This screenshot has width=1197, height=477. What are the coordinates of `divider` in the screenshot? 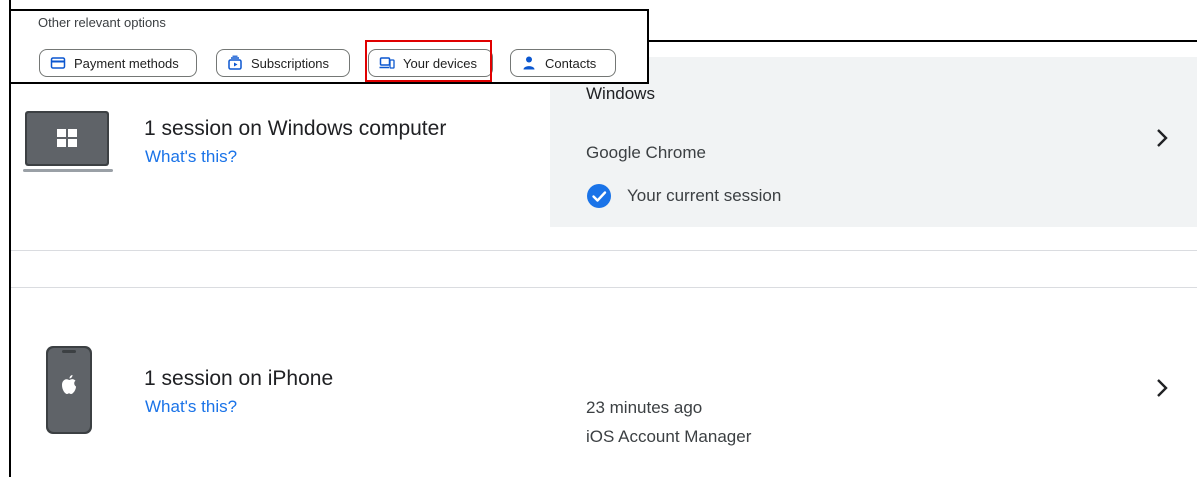 It's located at (604, 250).